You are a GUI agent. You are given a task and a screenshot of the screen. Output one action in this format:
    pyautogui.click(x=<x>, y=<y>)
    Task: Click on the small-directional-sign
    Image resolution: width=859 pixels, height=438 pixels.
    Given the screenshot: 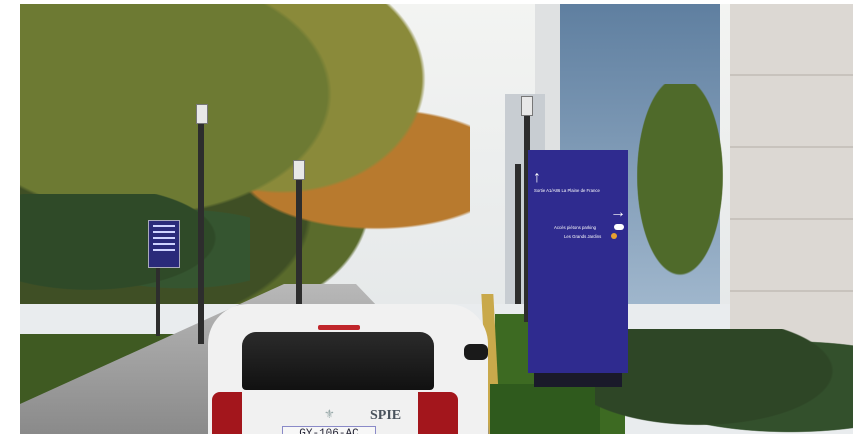 What is the action you would take?
    pyautogui.click(x=164, y=244)
    